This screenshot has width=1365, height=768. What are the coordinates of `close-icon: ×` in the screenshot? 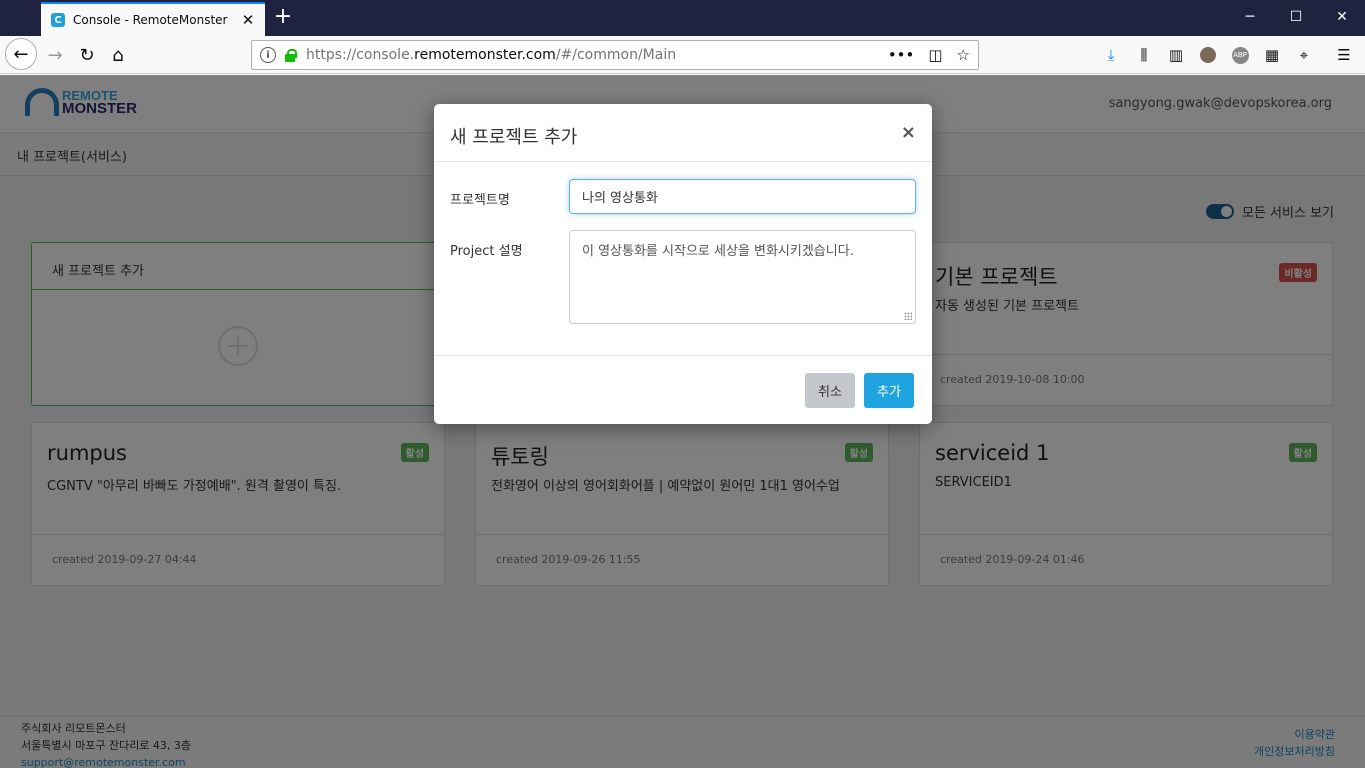 It's located at (908, 132).